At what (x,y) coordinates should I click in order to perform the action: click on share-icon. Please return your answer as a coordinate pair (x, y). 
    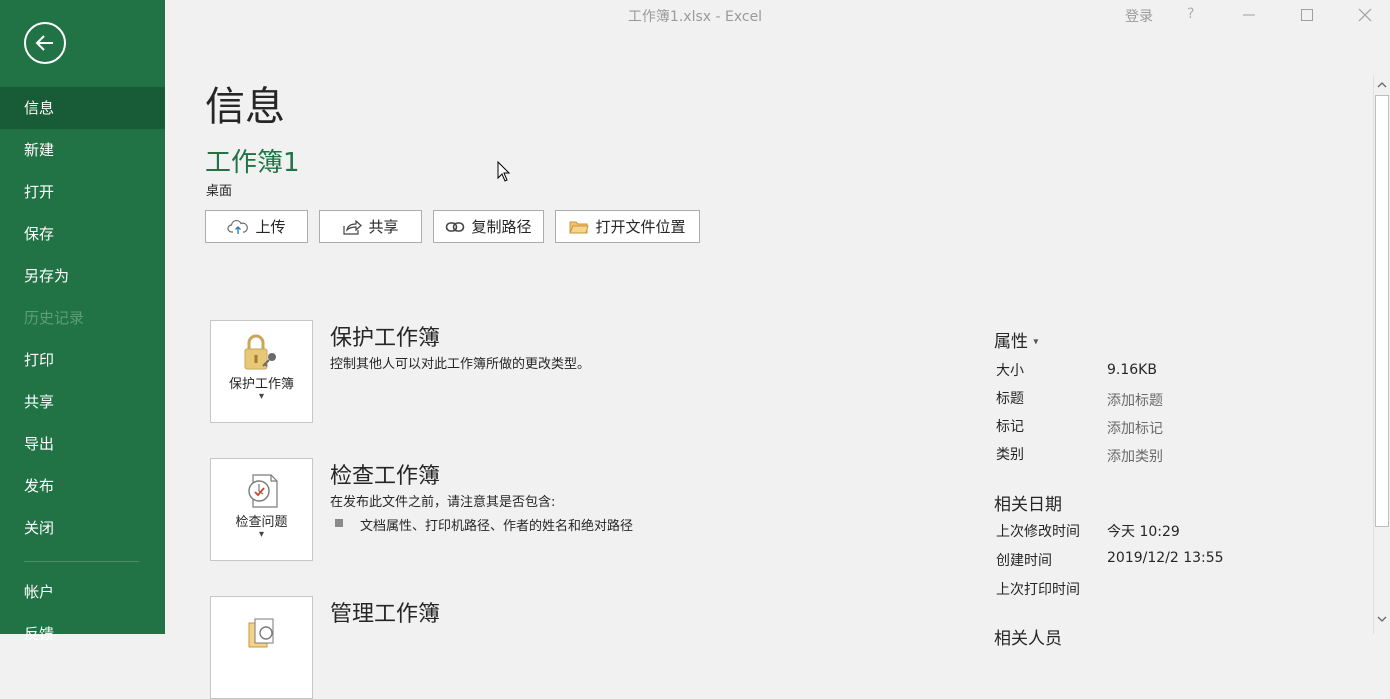
    Looking at the image, I should click on (353, 227).